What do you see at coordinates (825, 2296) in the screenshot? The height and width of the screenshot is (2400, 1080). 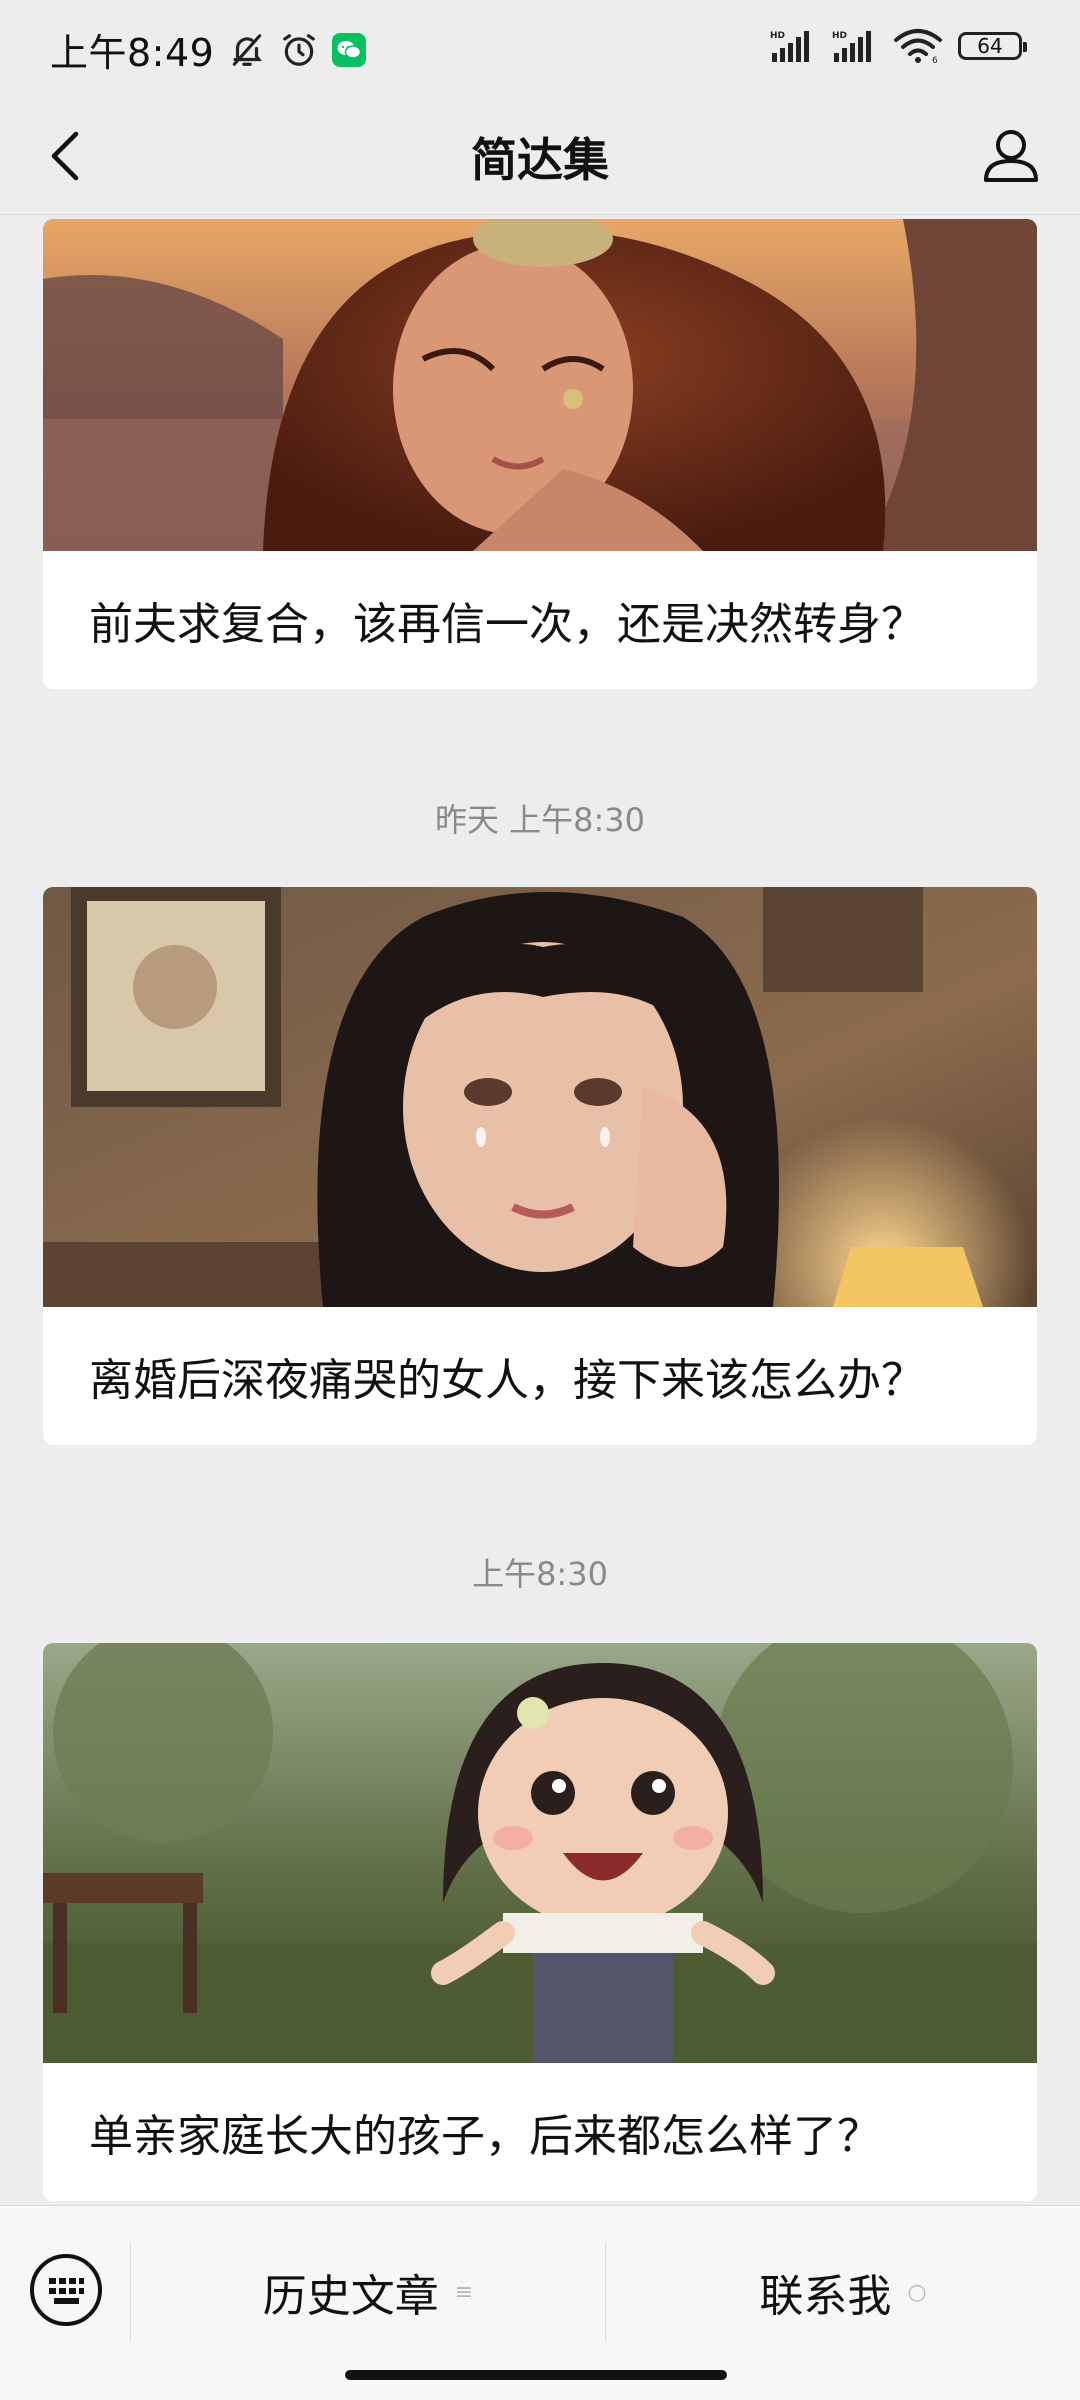 I see `contact-me-label: 联系我` at bounding box center [825, 2296].